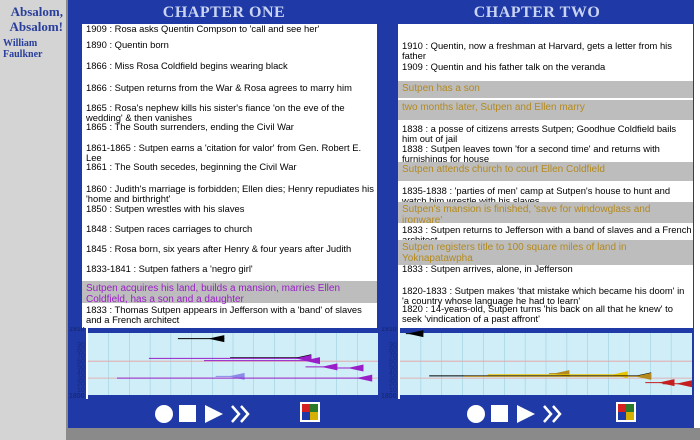 This screenshot has height=440, width=700. What do you see at coordinates (545, 89) in the screenshot?
I see `timeline-entry: Sutpen has a son` at bounding box center [545, 89].